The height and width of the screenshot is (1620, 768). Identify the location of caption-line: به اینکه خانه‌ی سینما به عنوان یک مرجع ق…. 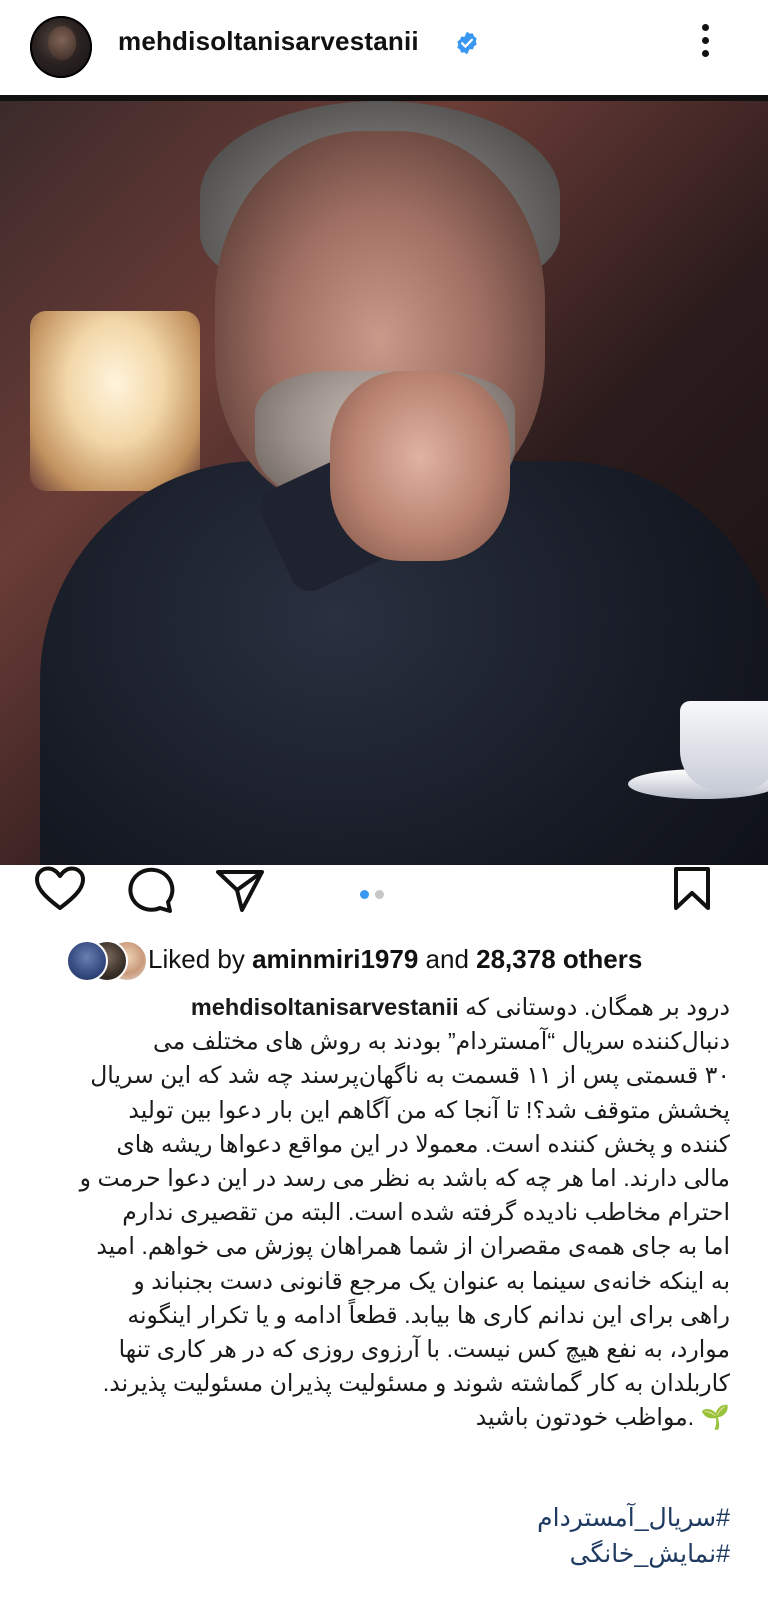
(431, 1280).